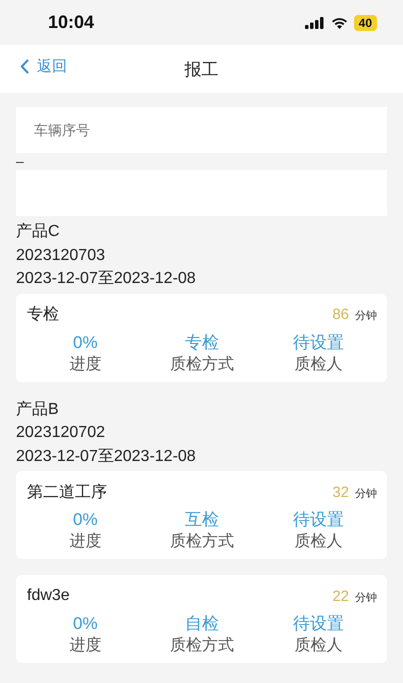  I want to click on task-card: fdw3e 22 分钟 0% 进度 自检 质检方式 待设置 质检人, so click(201, 619).